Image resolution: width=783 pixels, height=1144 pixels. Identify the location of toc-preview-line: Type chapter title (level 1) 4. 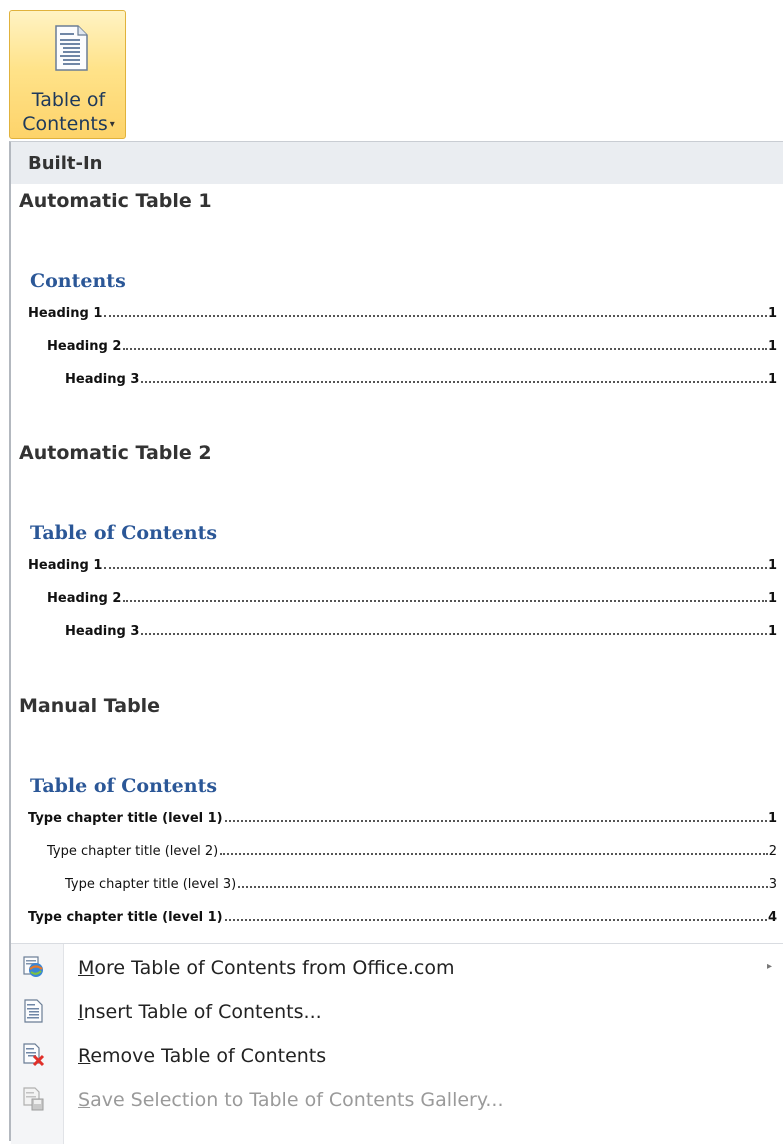
(402, 917).